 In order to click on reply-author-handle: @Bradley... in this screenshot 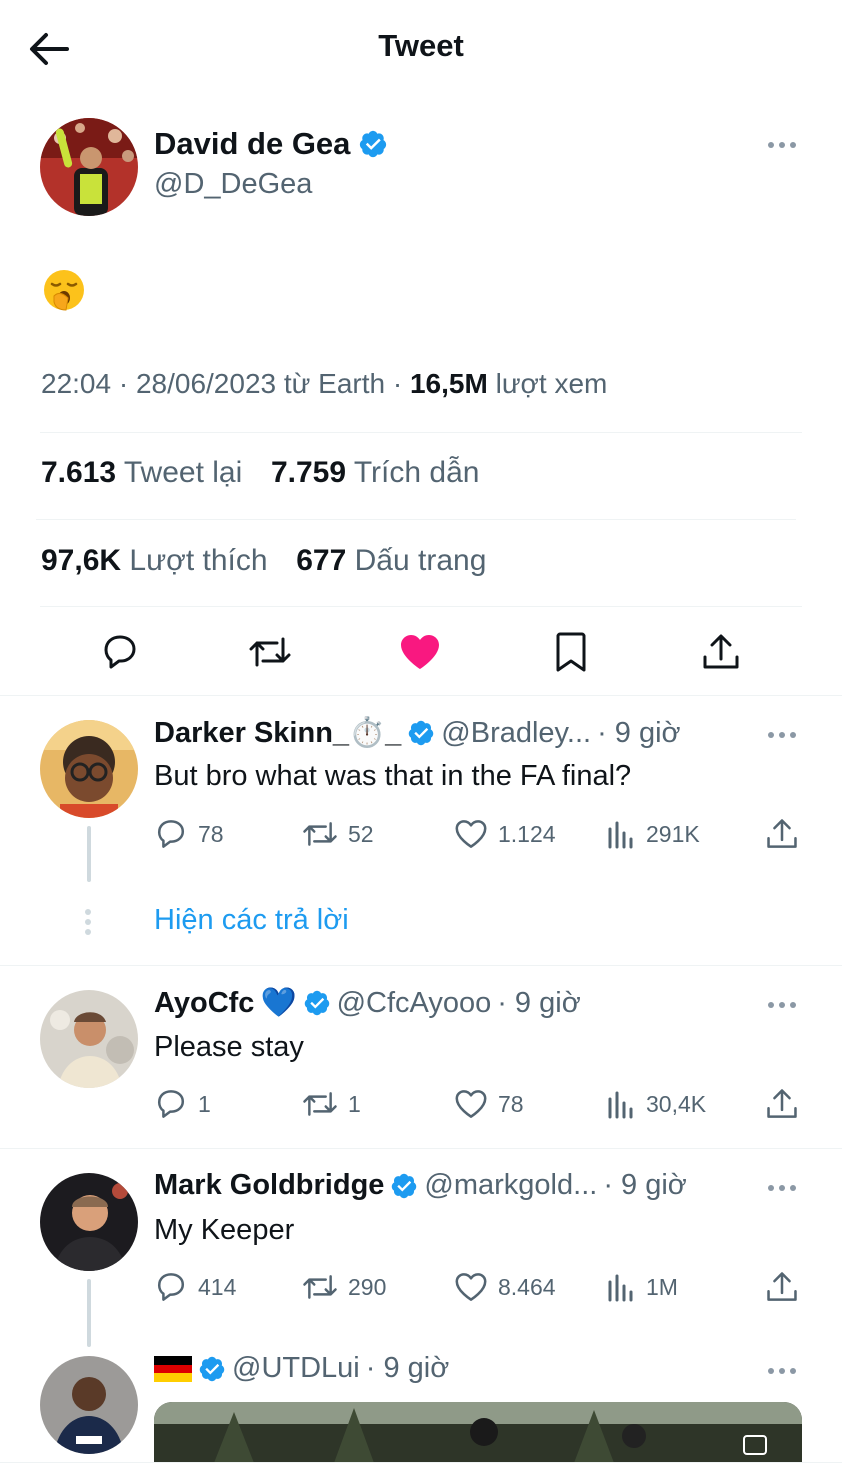, I will do `click(516, 732)`.